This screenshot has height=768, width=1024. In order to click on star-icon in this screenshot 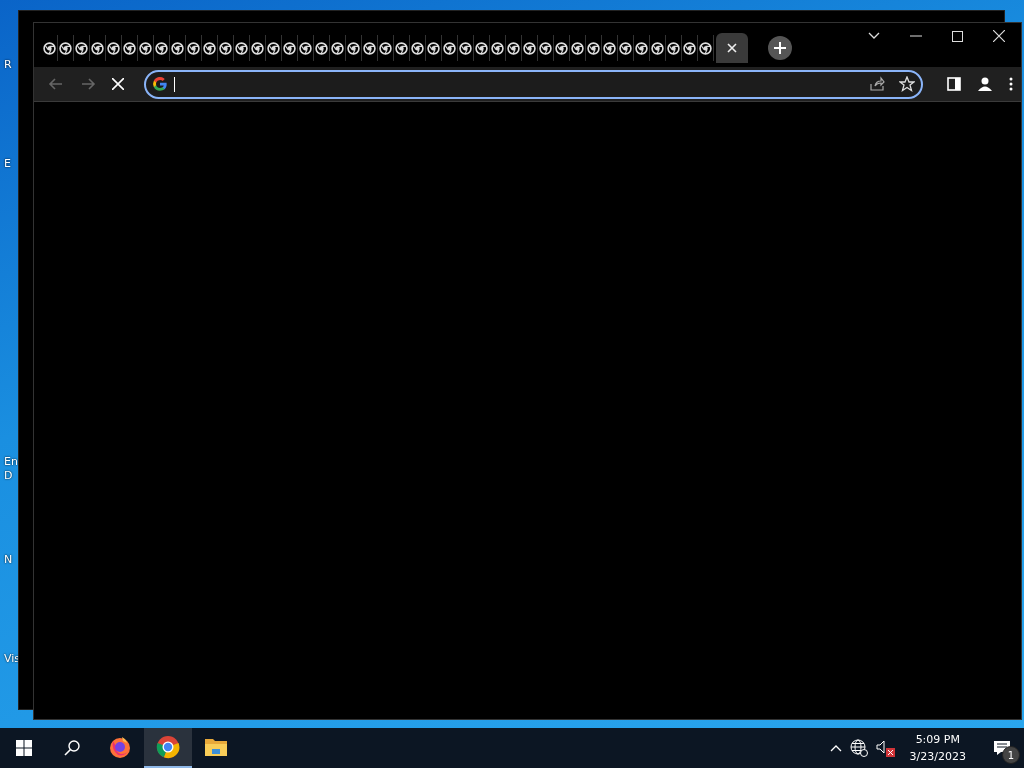, I will do `click(907, 84)`.